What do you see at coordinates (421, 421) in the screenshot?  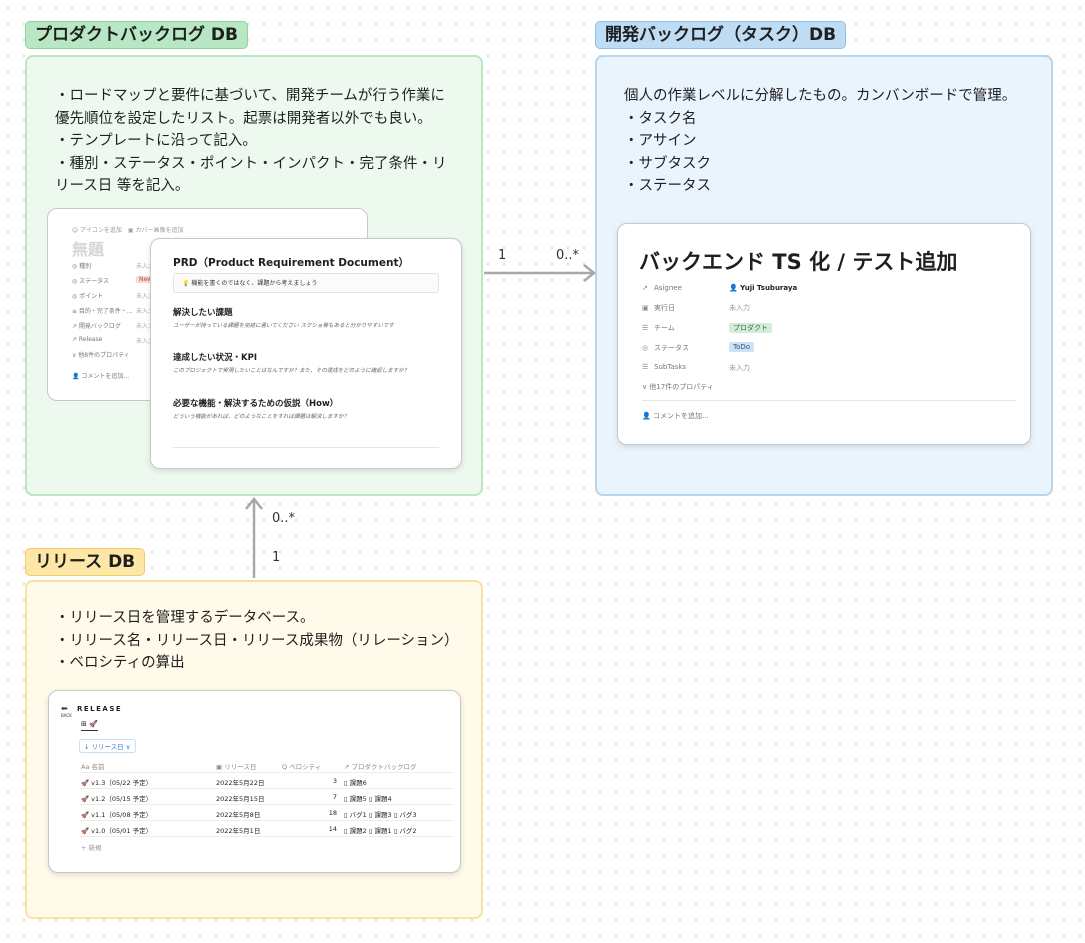 I see `relation-connectors` at bounding box center [421, 421].